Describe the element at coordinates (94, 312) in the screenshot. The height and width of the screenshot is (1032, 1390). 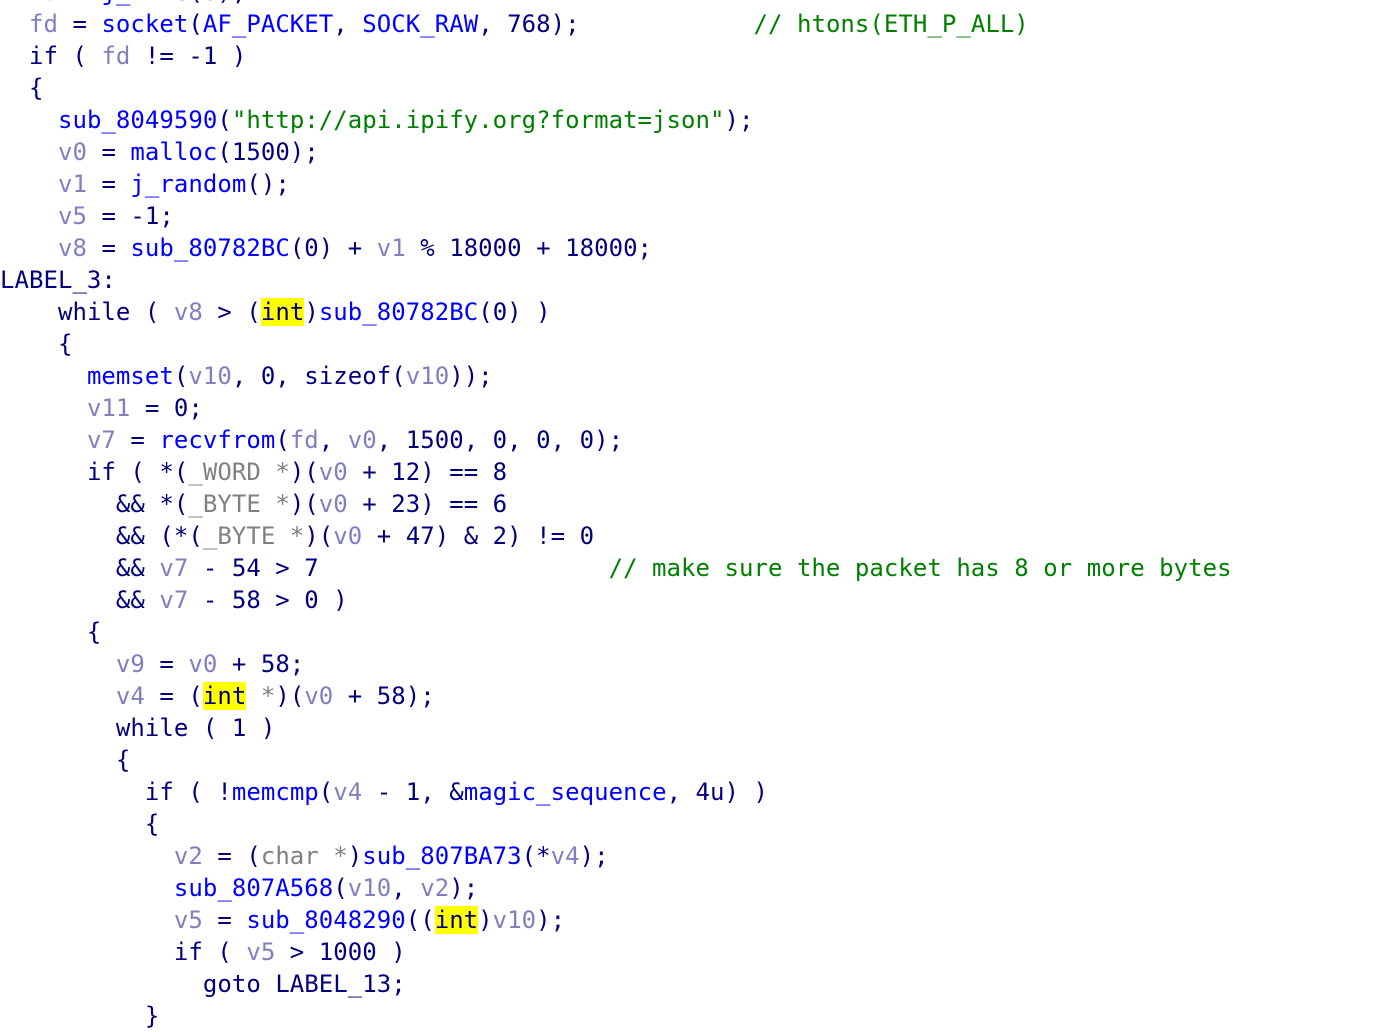
I see `code-token-keyword: while` at that location.